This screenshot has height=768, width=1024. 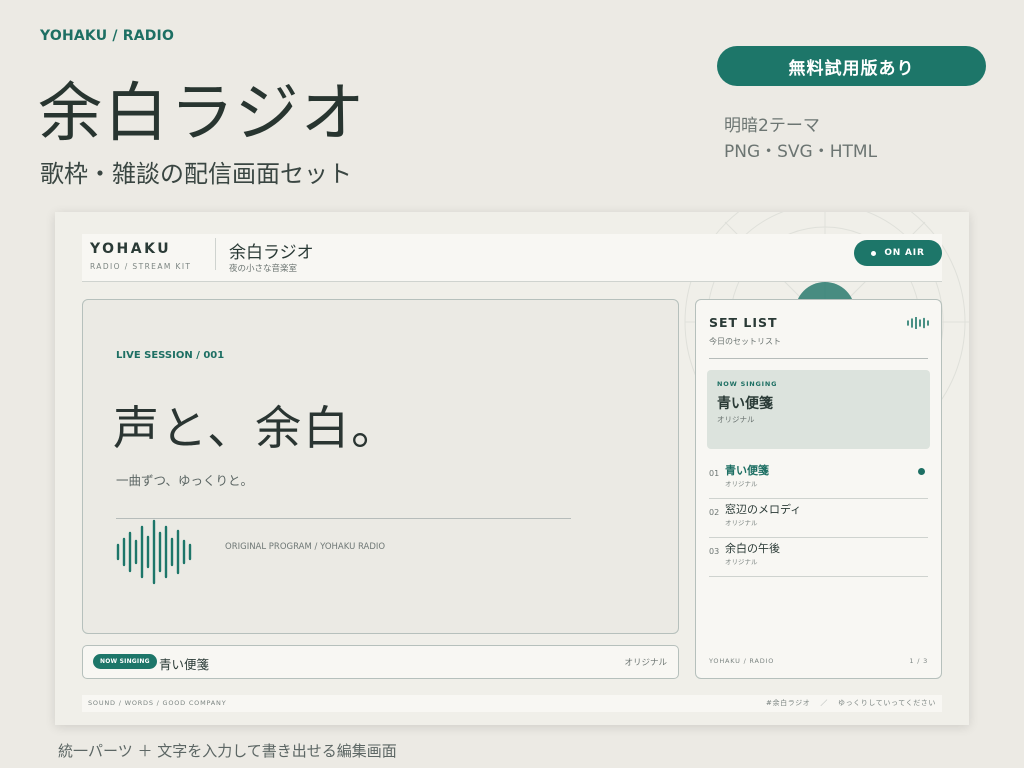 I want to click on waveform-icon, so click(x=154, y=552).